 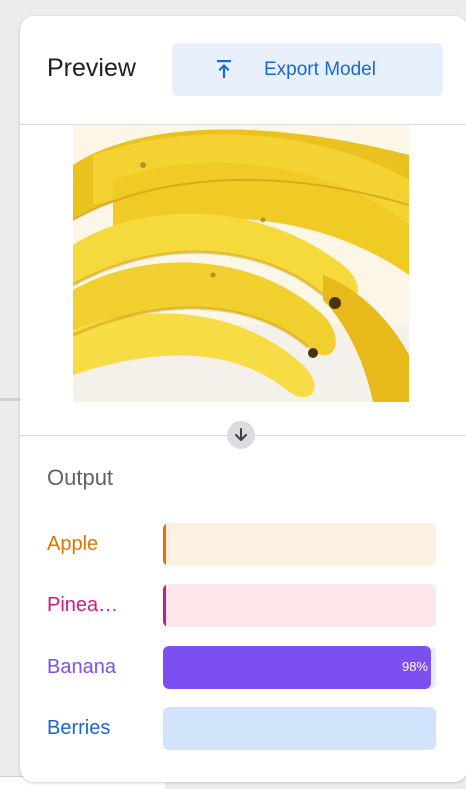 I want to click on class-row-banana: Banana 98%, so click(x=243, y=668).